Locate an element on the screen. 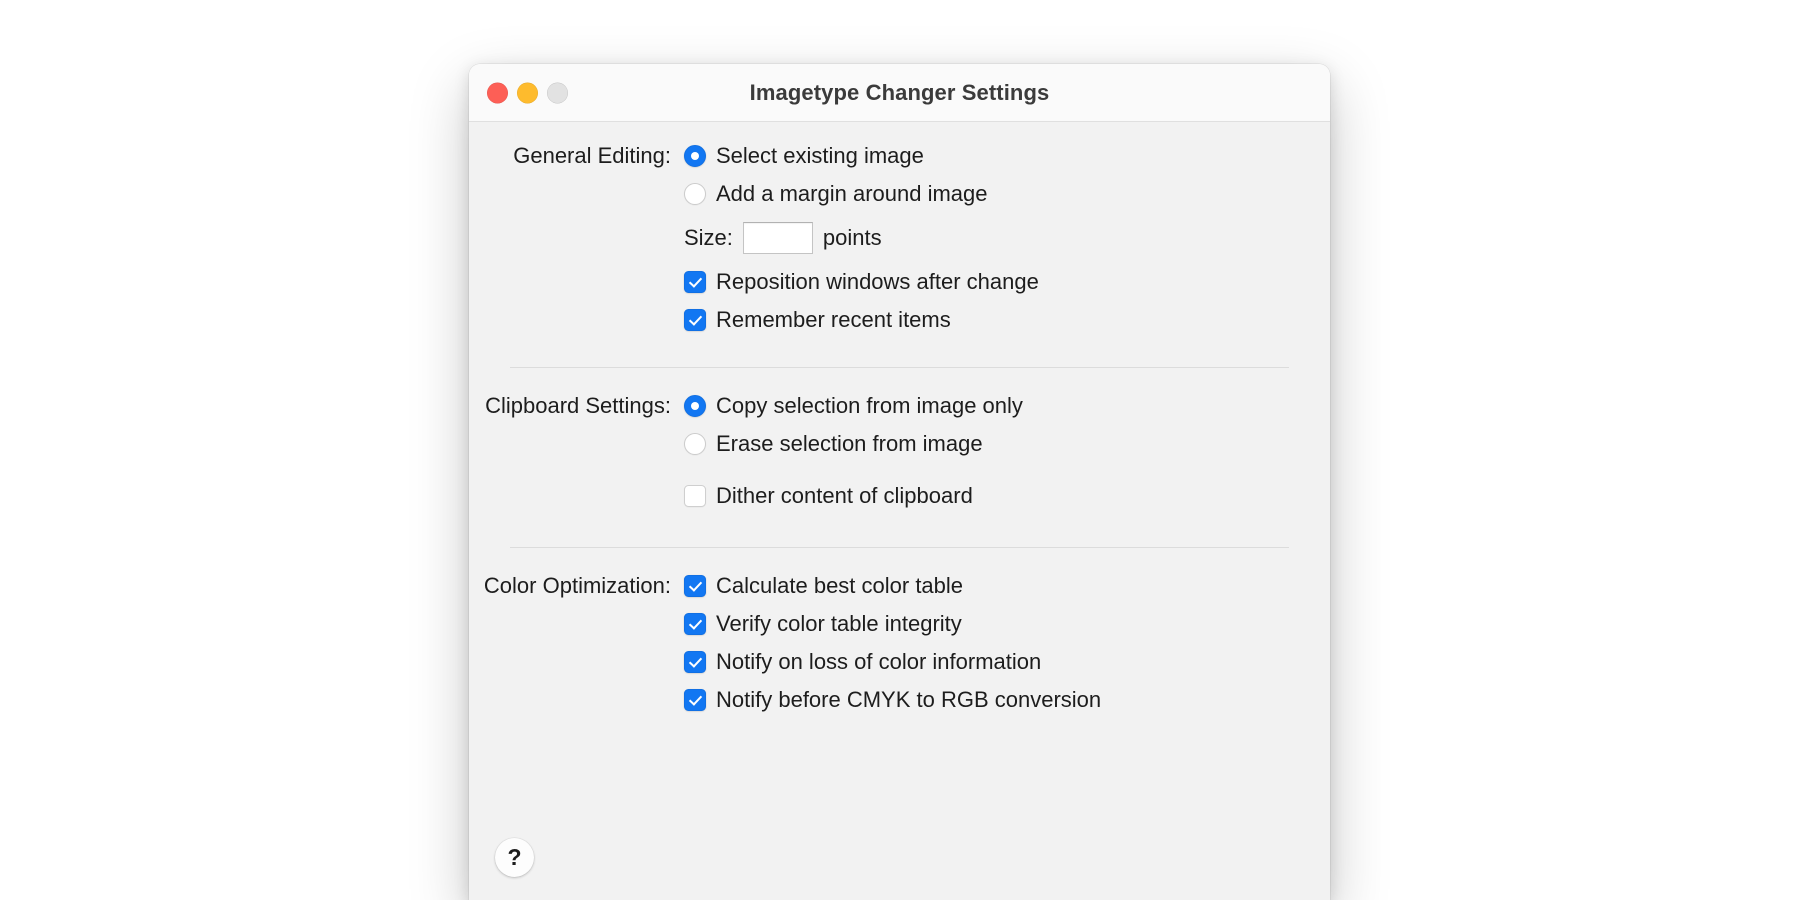 This screenshot has width=1800, height=900. minimize-button-icon is located at coordinates (527, 92).